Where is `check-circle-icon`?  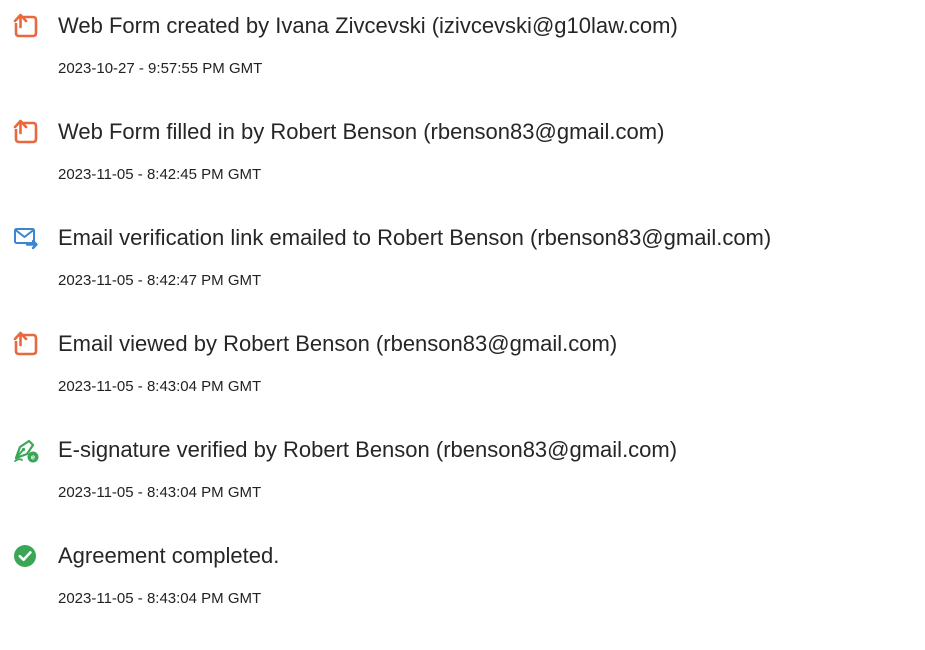
check-circle-icon is located at coordinates (25, 556).